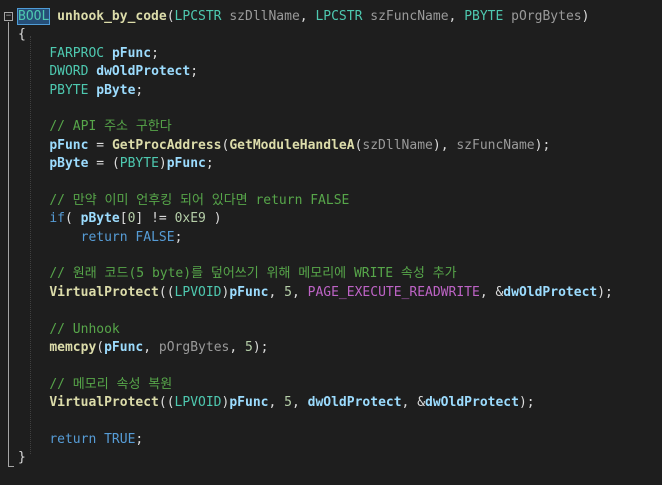 Image resolution: width=662 pixels, height=485 pixels. I want to click on fold-guide-line, so click(8, 244).